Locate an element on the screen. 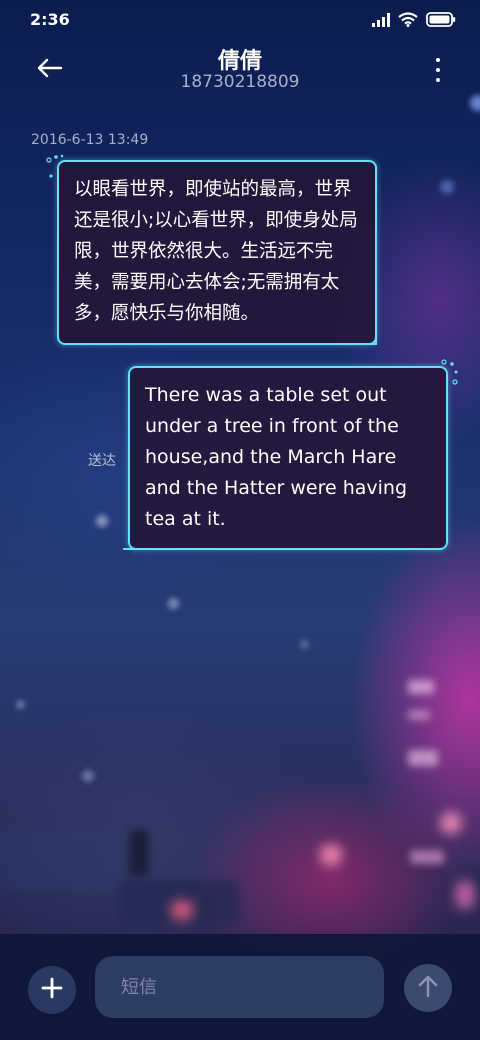  sms-input is located at coordinates (239, 987).